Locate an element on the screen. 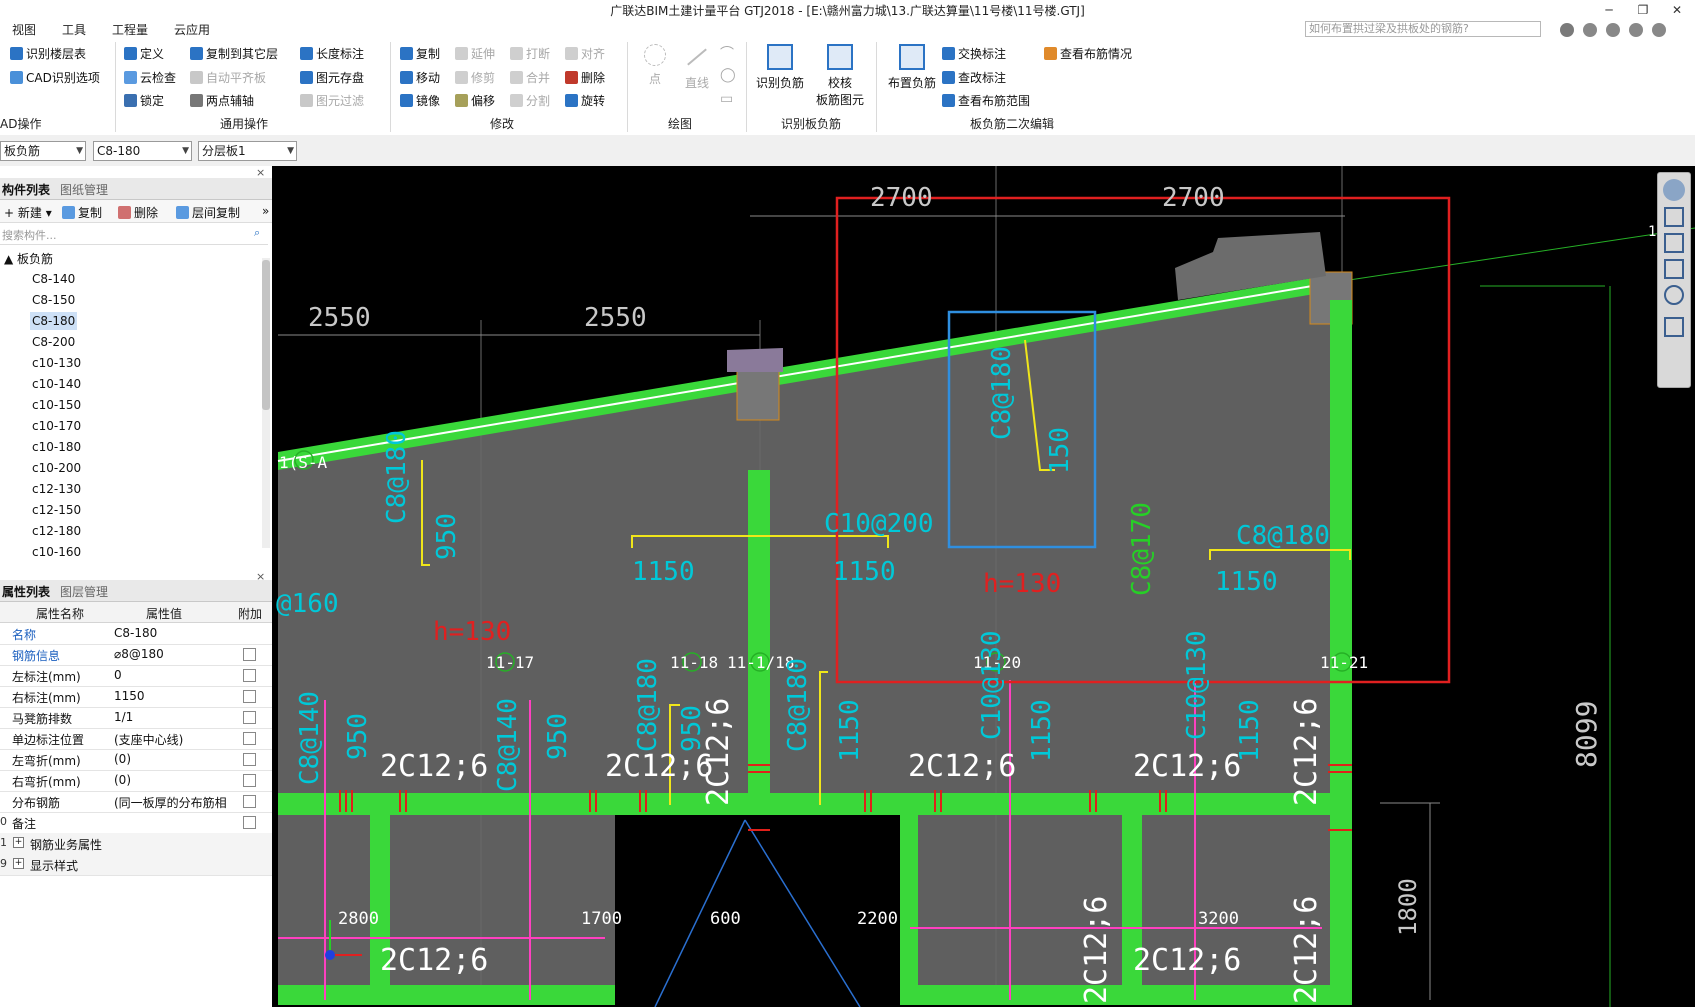 The image size is (1695, 1007). search-icon: ⌕ is located at coordinates (257, 233).